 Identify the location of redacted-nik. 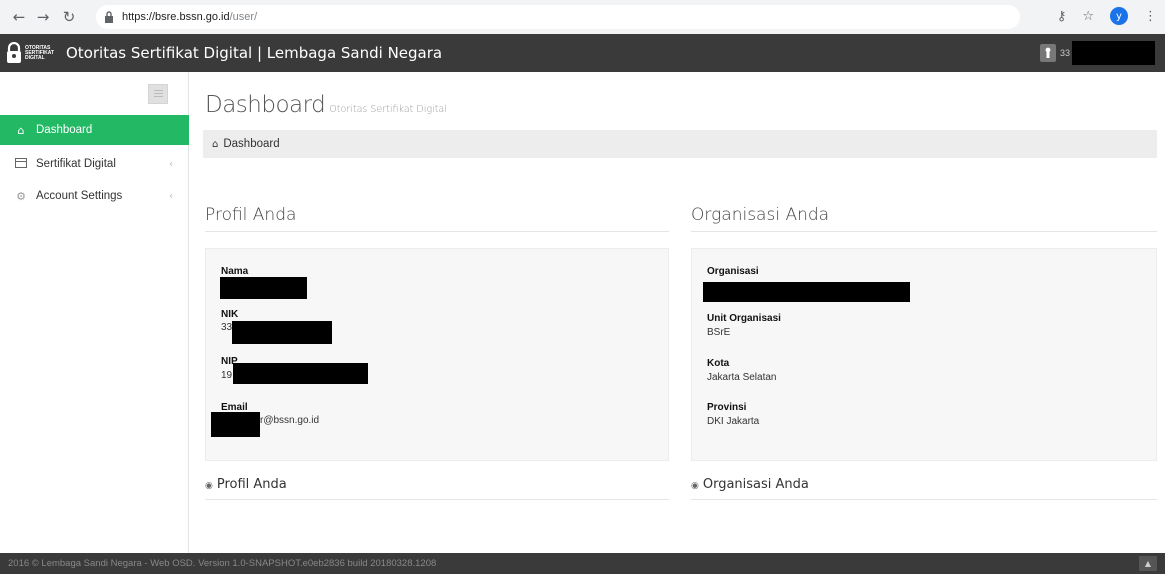
(282, 332).